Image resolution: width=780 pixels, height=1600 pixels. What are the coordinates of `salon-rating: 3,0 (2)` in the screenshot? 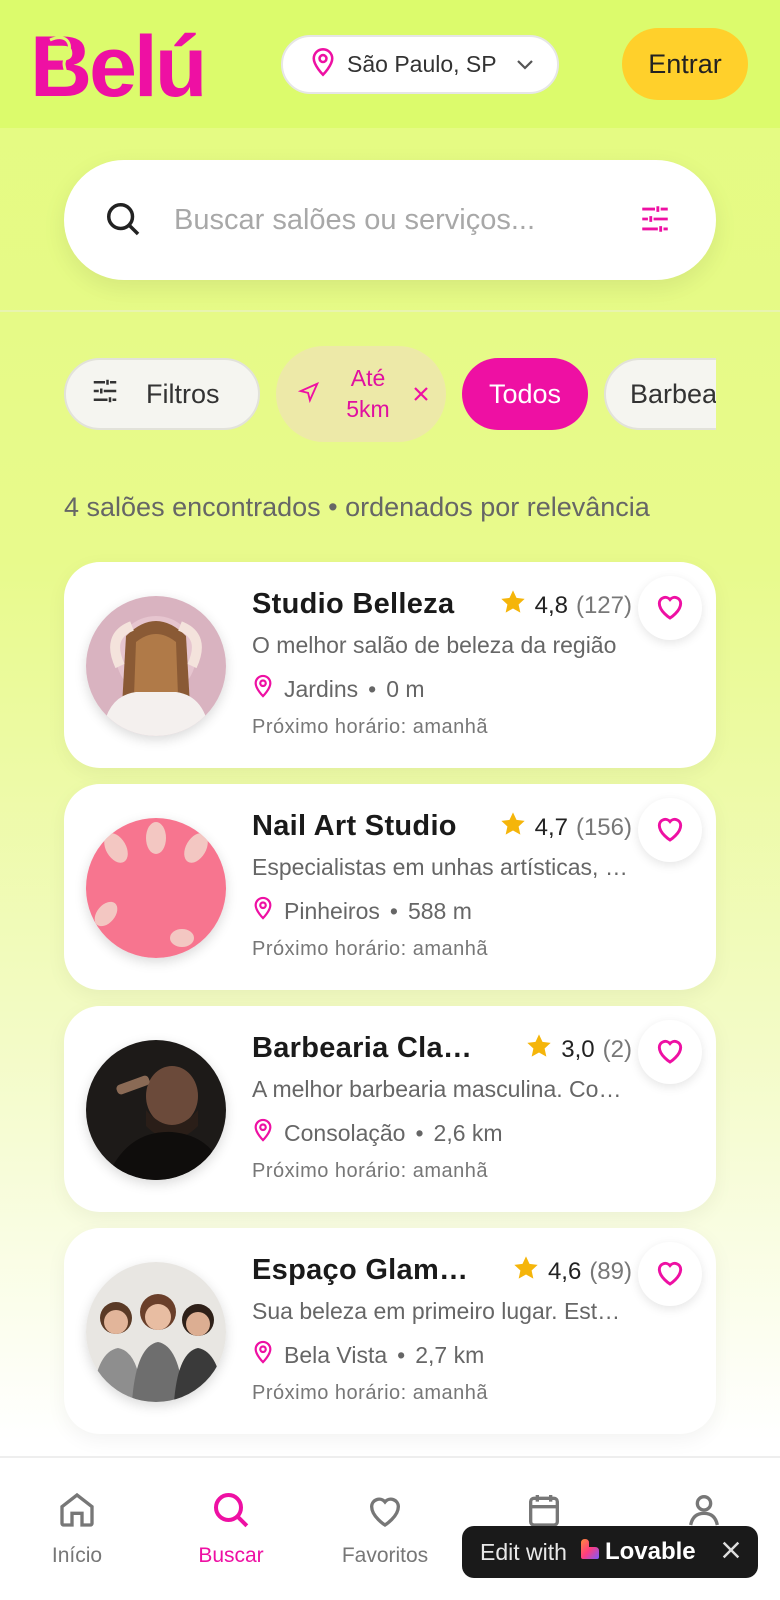 It's located at (578, 1049).